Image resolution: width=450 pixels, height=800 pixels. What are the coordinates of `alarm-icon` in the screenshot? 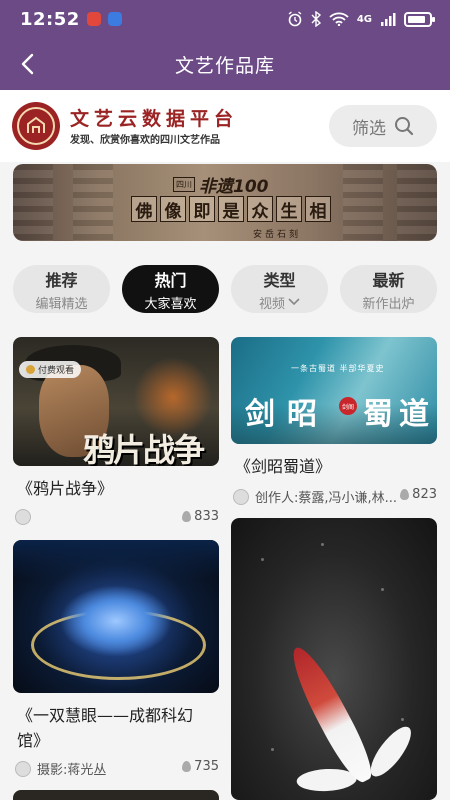 It's located at (295, 19).